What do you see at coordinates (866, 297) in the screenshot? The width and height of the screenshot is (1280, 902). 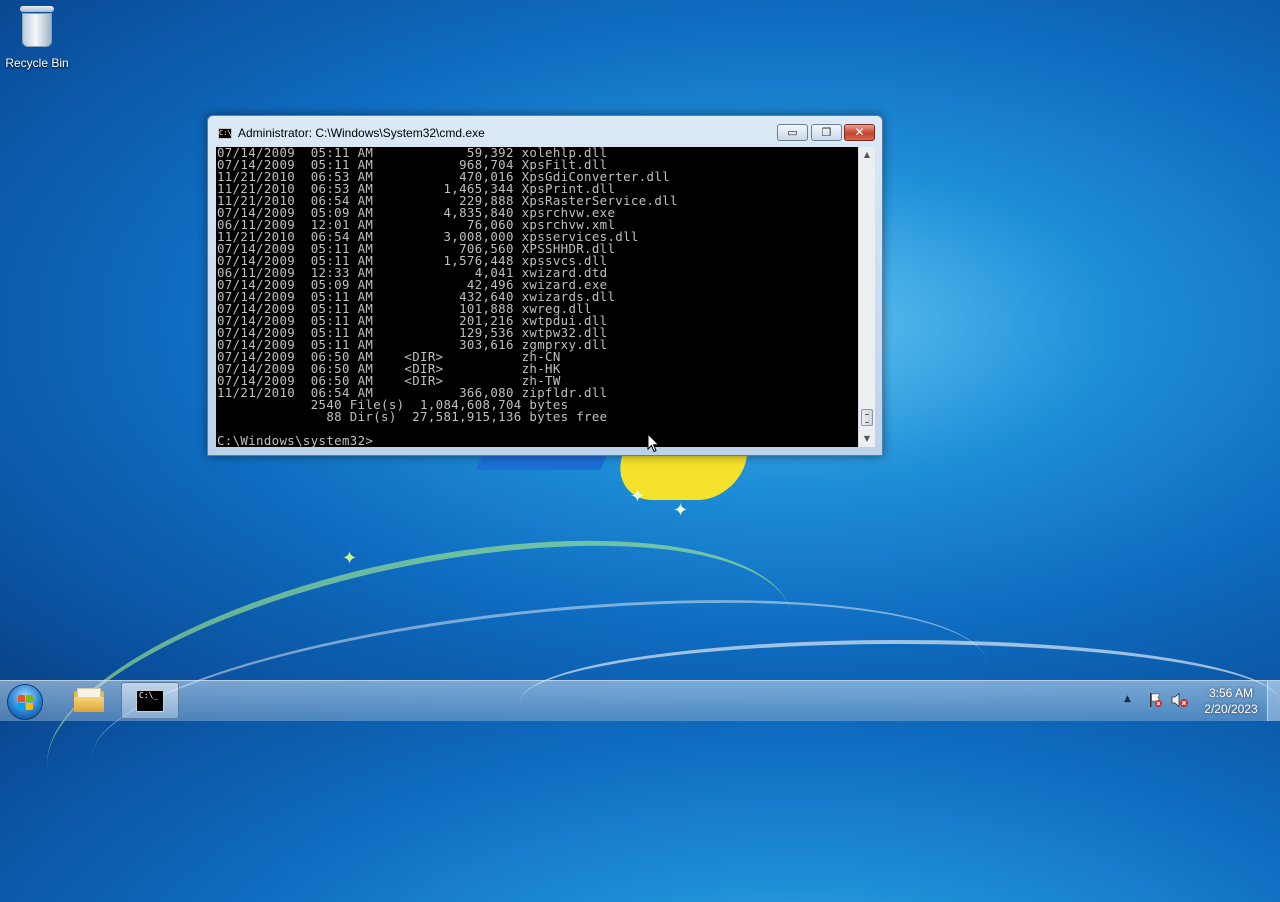 I see `vertical-scrollbar: ▲ ▼` at bounding box center [866, 297].